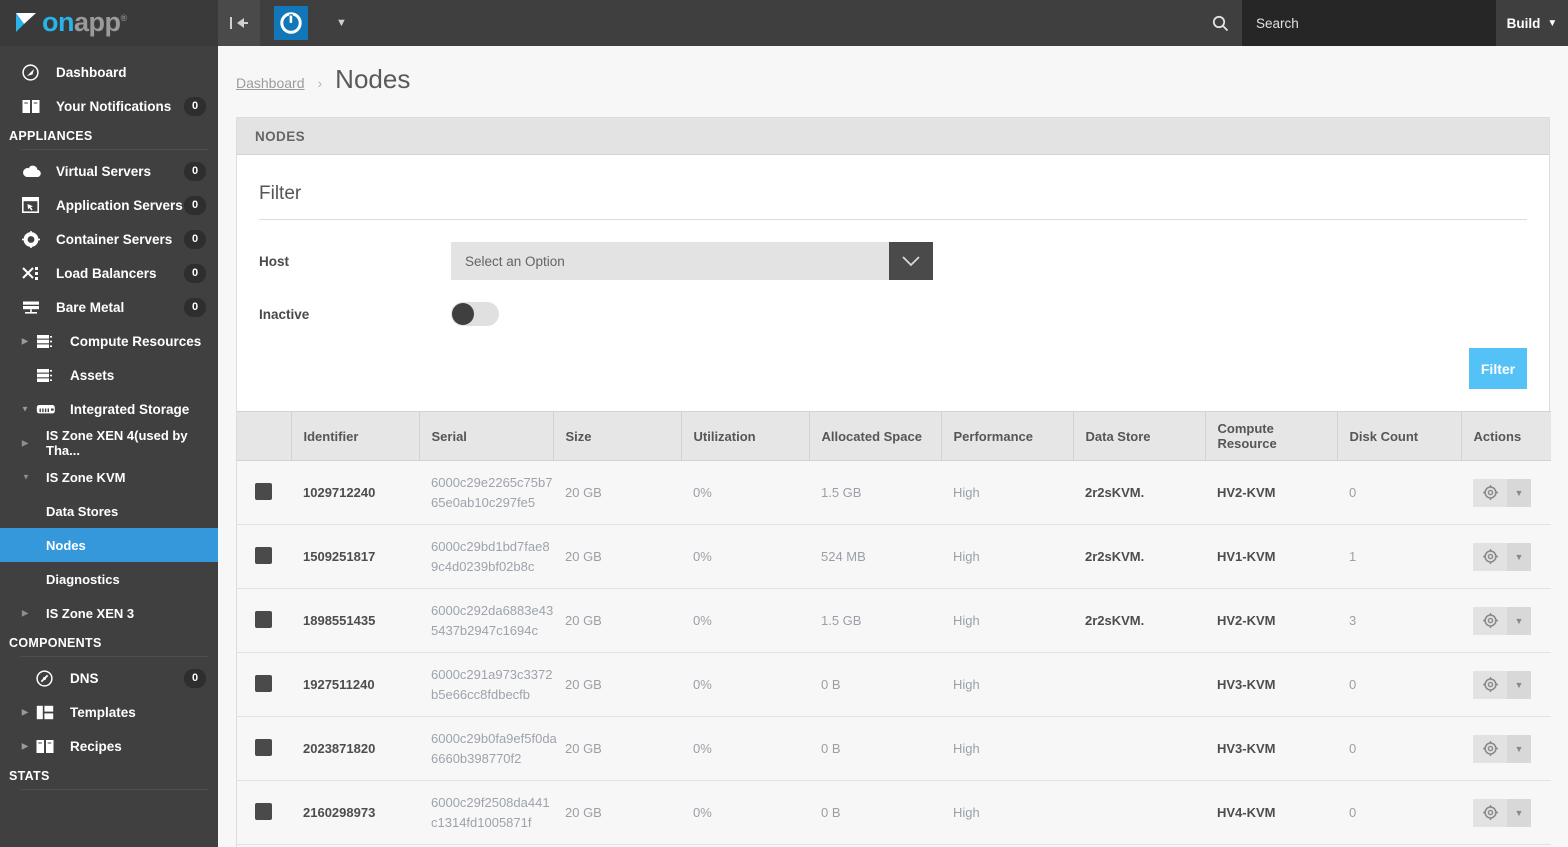 This screenshot has width=1568, height=847. What do you see at coordinates (109, 72) in the screenshot?
I see `sidebar-item-dashboard: Dashboard` at bounding box center [109, 72].